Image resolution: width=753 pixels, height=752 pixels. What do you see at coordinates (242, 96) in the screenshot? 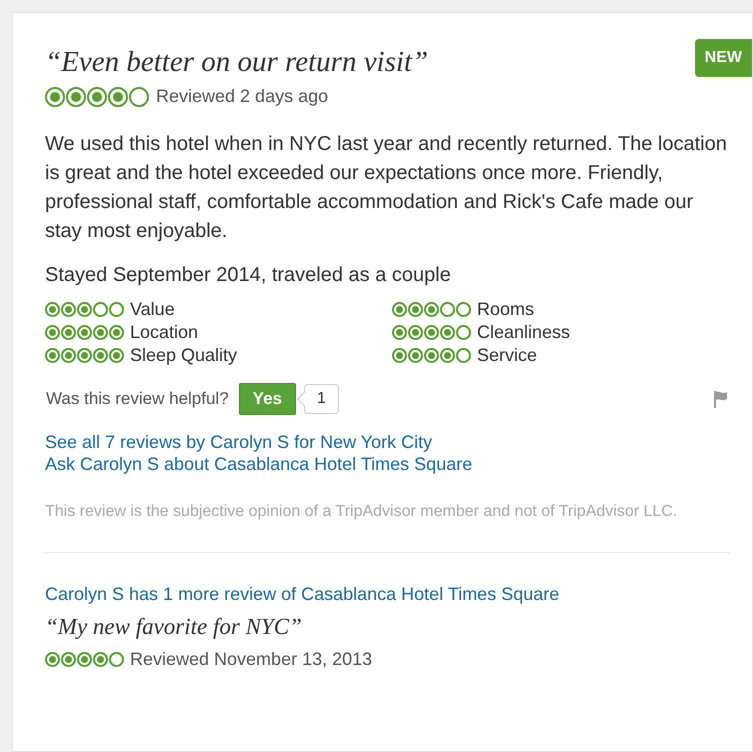
I see `review-date: Reviewed 2 days ago` at bounding box center [242, 96].